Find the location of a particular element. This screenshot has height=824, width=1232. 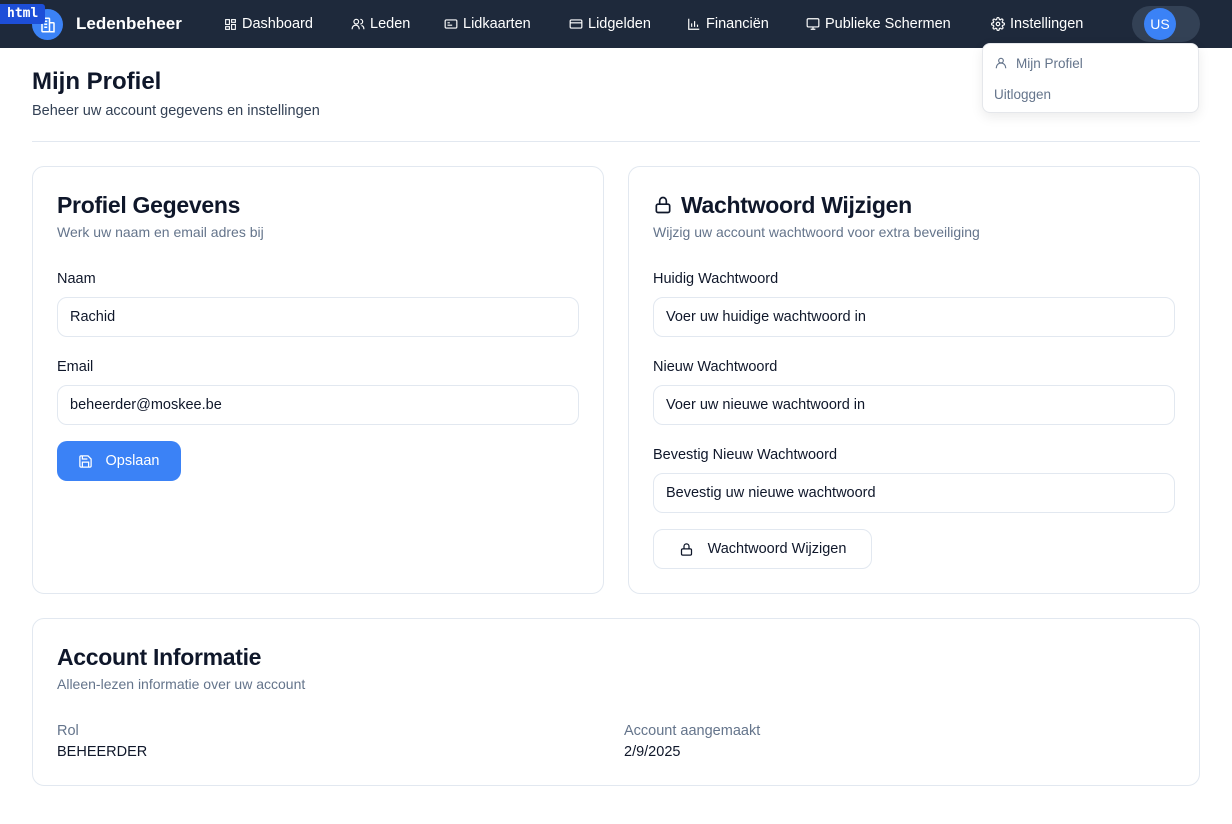

nav-label: Leden is located at coordinates (390, 24).